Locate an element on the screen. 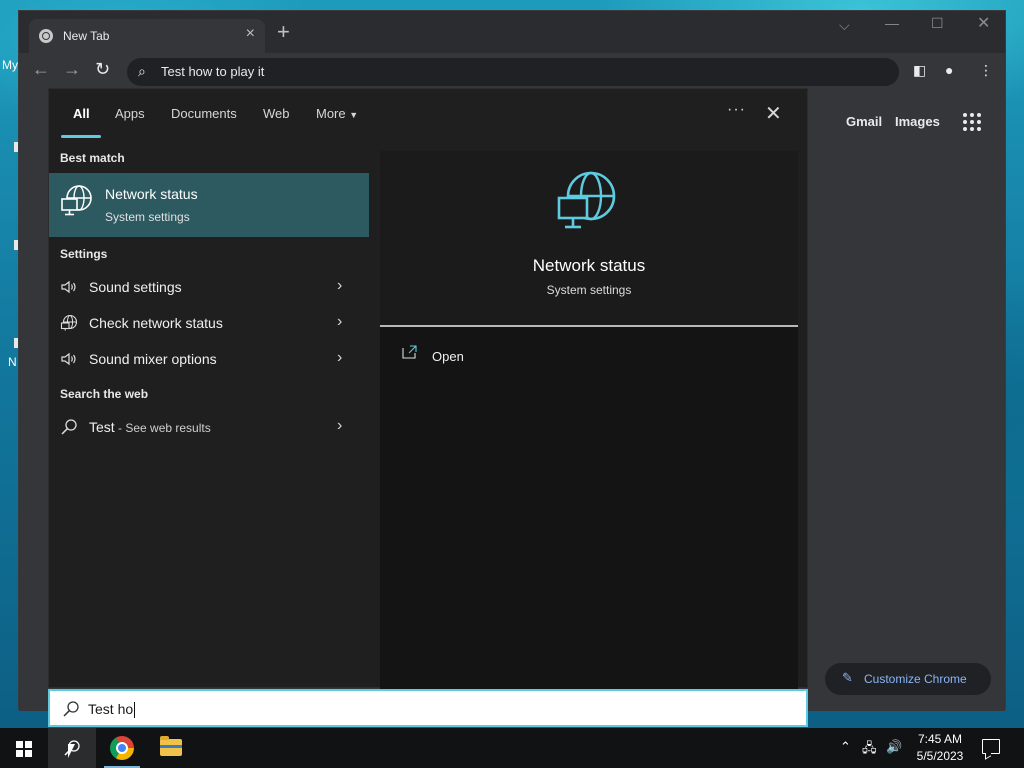  reload-button: ↻ is located at coordinates (102, 69).